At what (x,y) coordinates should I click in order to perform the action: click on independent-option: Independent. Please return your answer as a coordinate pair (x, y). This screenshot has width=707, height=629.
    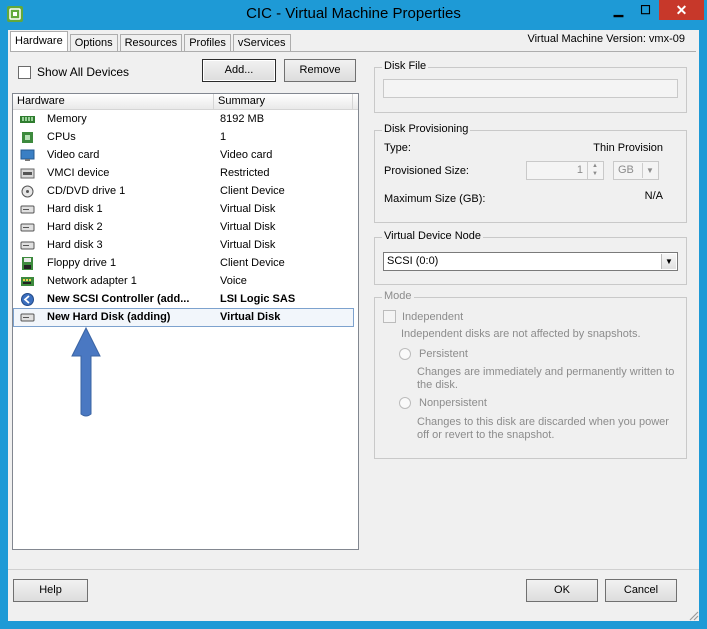
    Looking at the image, I should click on (423, 316).